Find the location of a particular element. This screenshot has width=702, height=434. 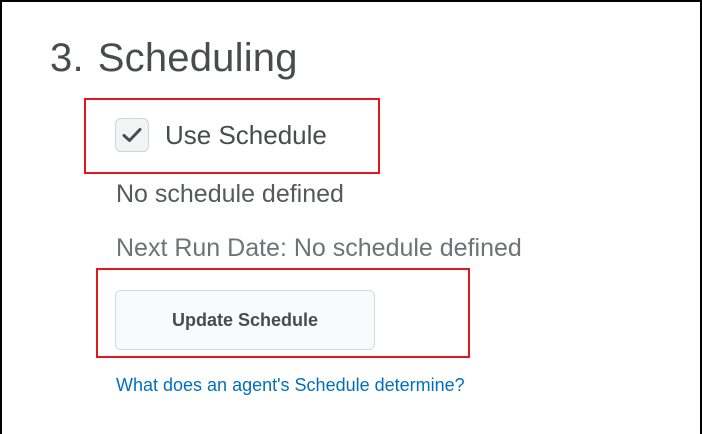

use-schedule-label: Use Schedule is located at coordinates (246, 135).